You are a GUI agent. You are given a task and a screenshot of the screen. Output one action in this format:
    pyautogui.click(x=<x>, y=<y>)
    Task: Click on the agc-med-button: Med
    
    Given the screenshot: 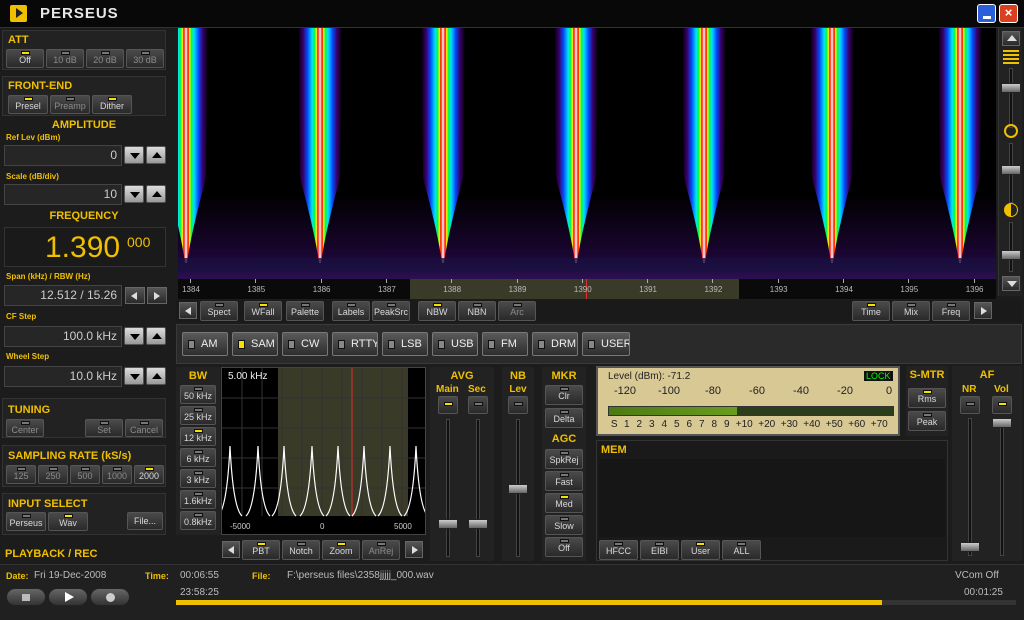 What is the action you would take?
    pyautogui.click(x=564, y=503)
    